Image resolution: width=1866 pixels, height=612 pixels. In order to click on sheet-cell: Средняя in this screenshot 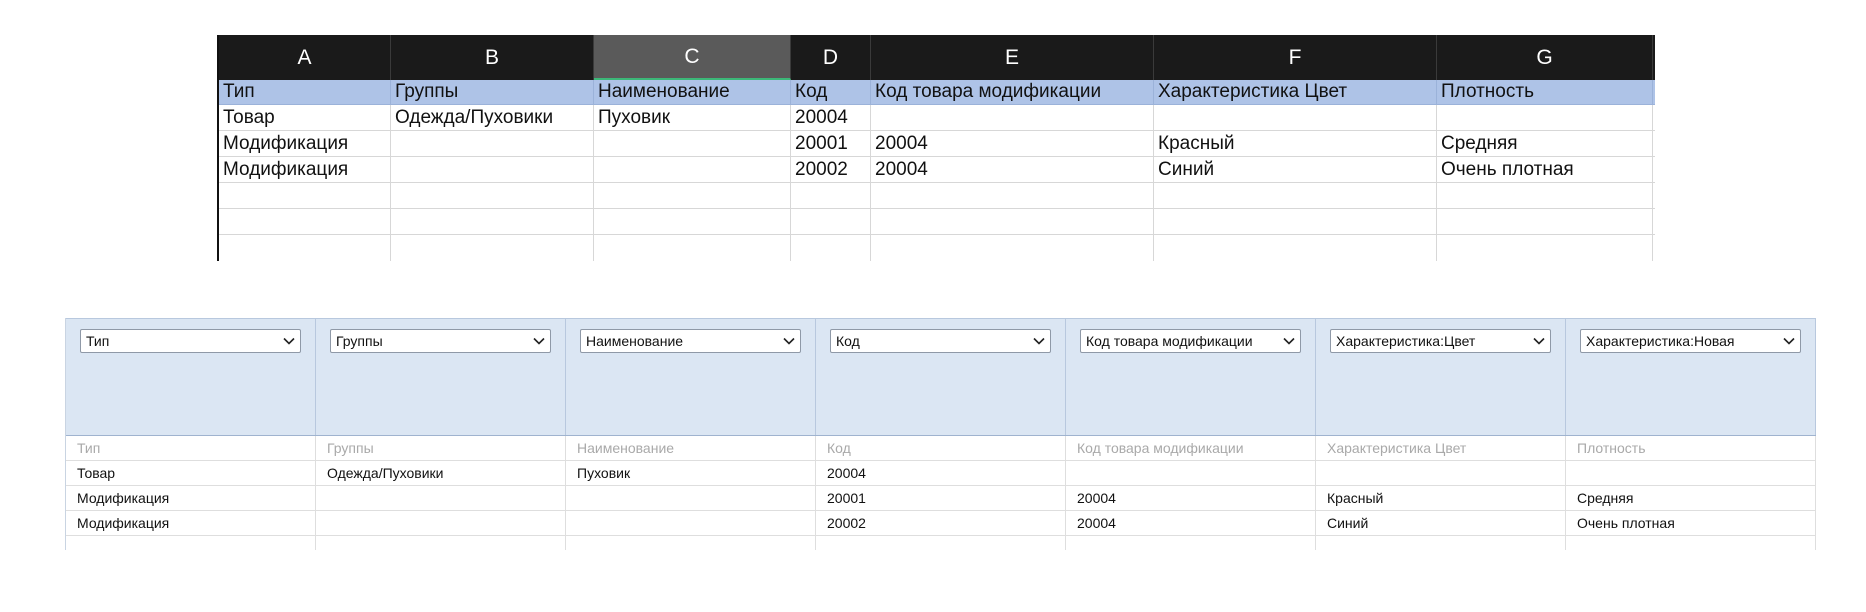, I will do `click(1545, 143)`.